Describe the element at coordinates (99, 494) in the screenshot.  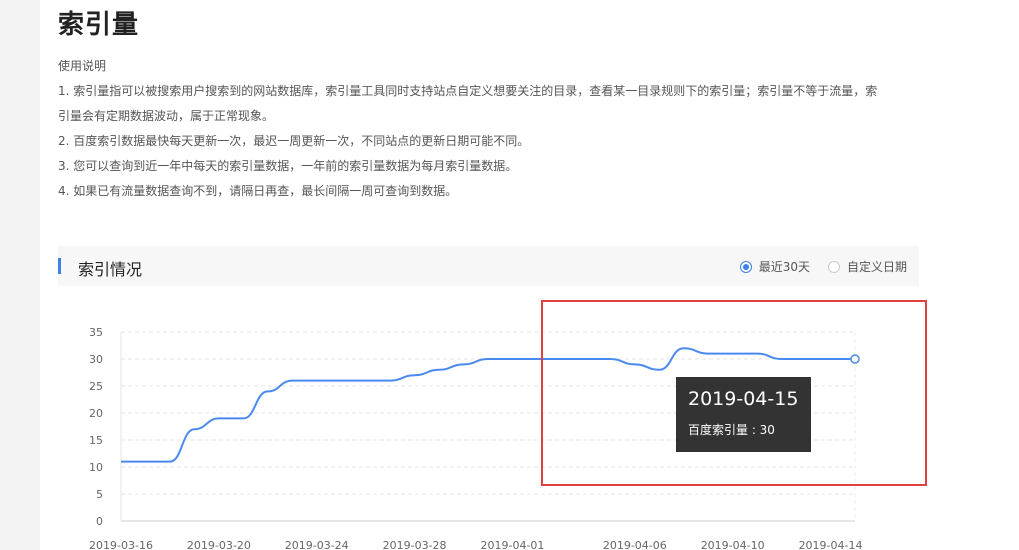
I see `y-tick-label: 5` at that location.